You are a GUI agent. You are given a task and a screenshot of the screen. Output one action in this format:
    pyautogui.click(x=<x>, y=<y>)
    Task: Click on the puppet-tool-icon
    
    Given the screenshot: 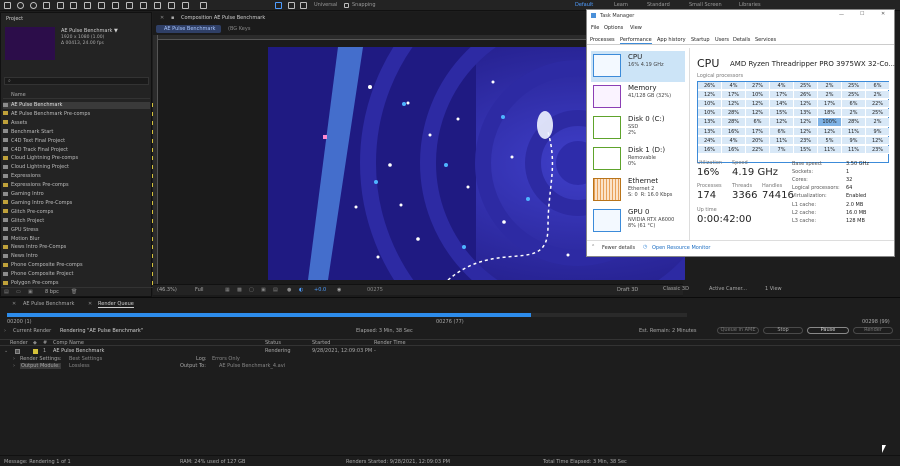 What is the action you would take?
    pyautogui.click(x=185, y=5)
    